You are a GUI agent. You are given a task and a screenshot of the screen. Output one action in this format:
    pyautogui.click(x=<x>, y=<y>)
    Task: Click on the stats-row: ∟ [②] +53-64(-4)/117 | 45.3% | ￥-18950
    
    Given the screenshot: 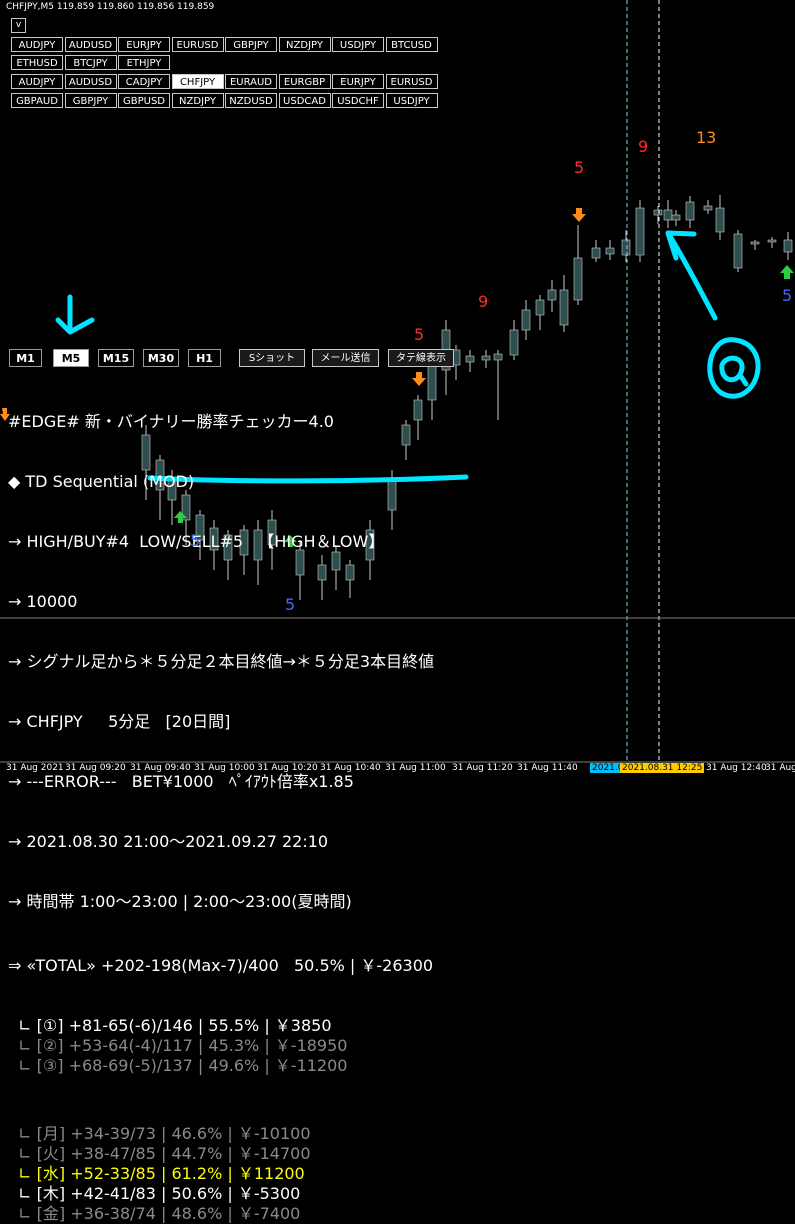 What is the action you would take?
    pyautogui.click(x=178, y=1045)
    